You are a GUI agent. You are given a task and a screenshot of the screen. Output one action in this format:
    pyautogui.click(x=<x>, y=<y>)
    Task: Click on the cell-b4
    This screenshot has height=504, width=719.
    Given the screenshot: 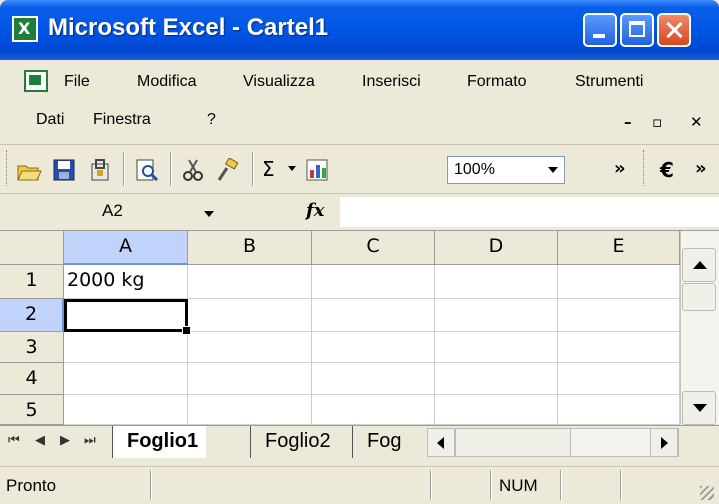 What is the action you would take?
    pyautogui.click(x=250, y=379)
    